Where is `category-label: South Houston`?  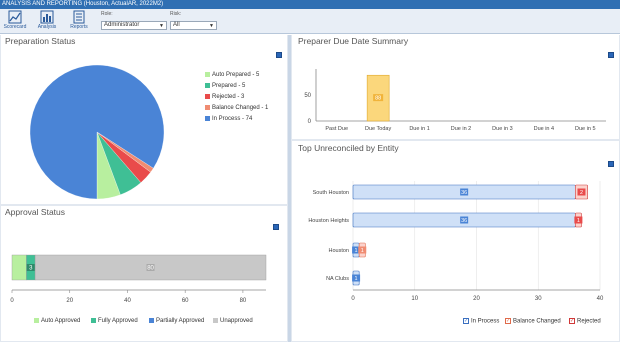 category-label: South Houston is located at coordinates (331, 193).